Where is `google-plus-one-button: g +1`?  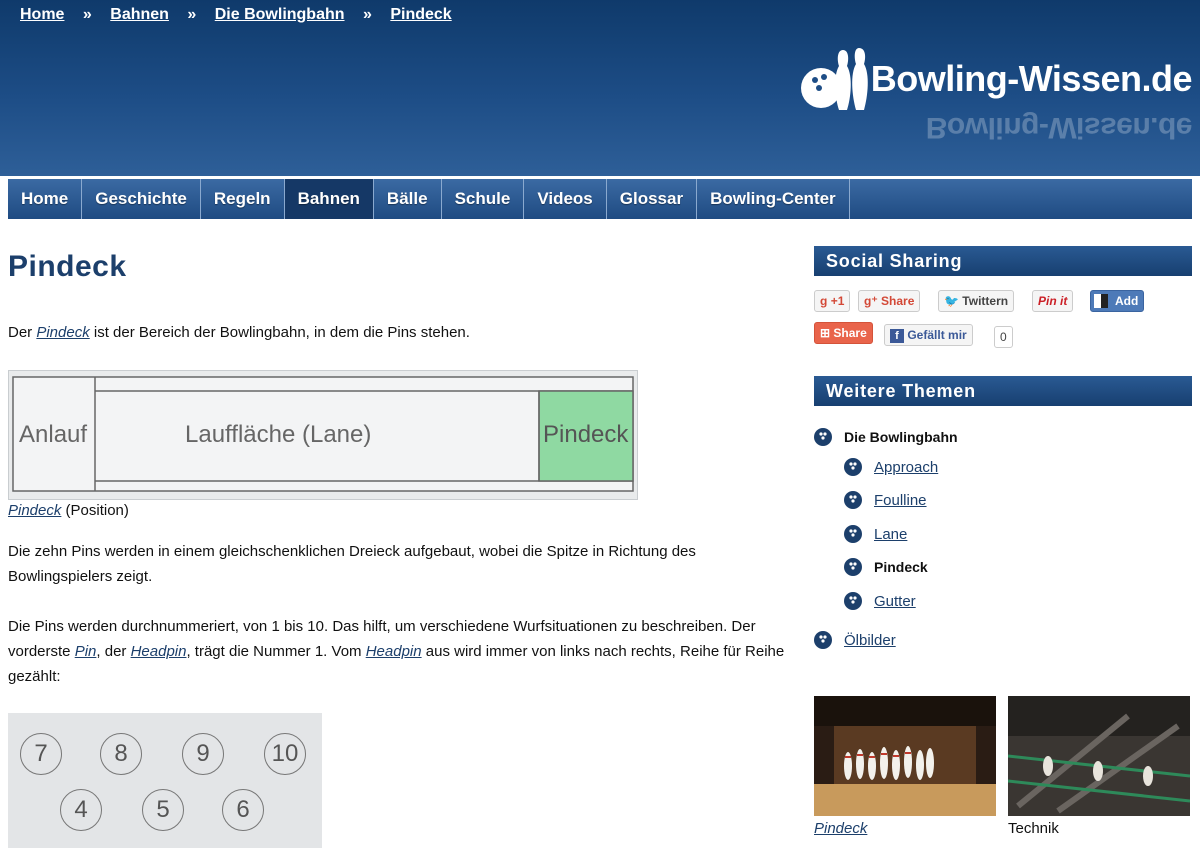
google-plus-one-button: g +1 is located at coordinates (832, 301).